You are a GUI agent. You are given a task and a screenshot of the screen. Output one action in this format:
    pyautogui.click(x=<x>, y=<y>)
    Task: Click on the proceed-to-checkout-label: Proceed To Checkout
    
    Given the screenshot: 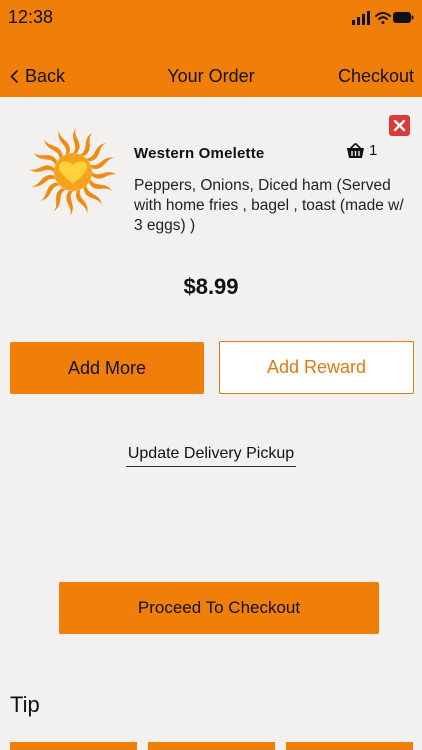 What is the action you would take?
    pyautogui.click(x=219, y=607)
    